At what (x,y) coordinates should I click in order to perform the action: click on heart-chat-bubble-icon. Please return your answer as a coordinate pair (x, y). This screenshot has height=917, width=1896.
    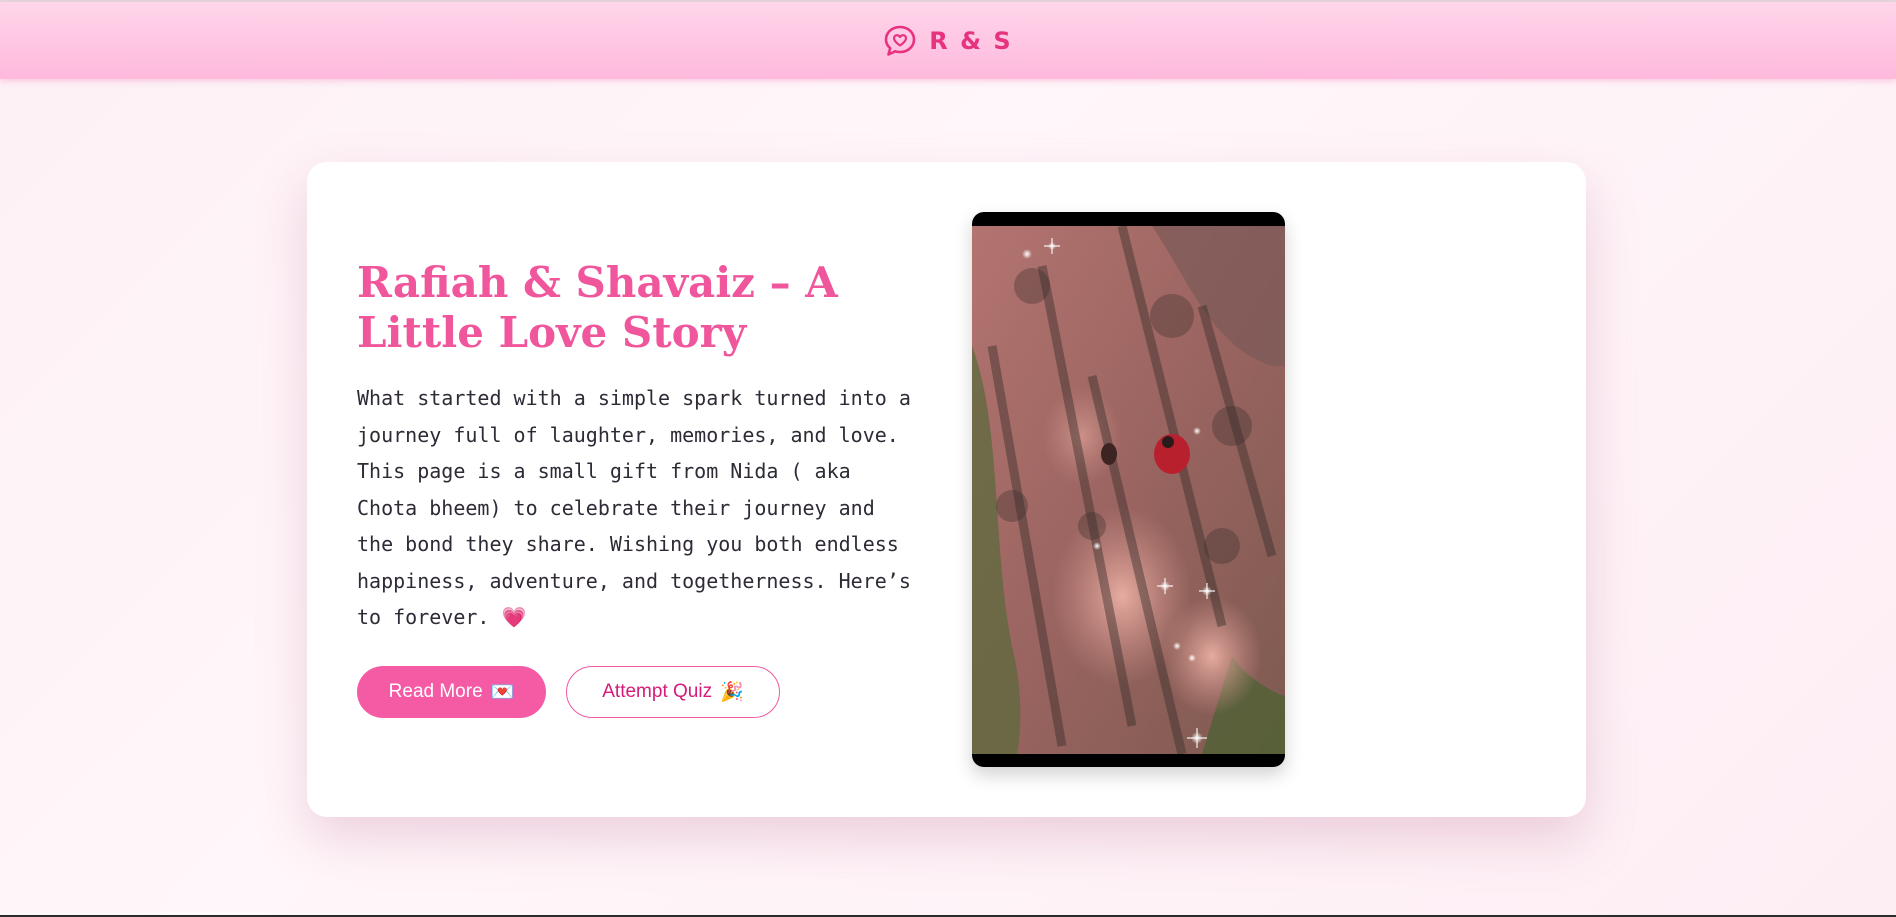
    Looking at the image, I should click on (900, 40).